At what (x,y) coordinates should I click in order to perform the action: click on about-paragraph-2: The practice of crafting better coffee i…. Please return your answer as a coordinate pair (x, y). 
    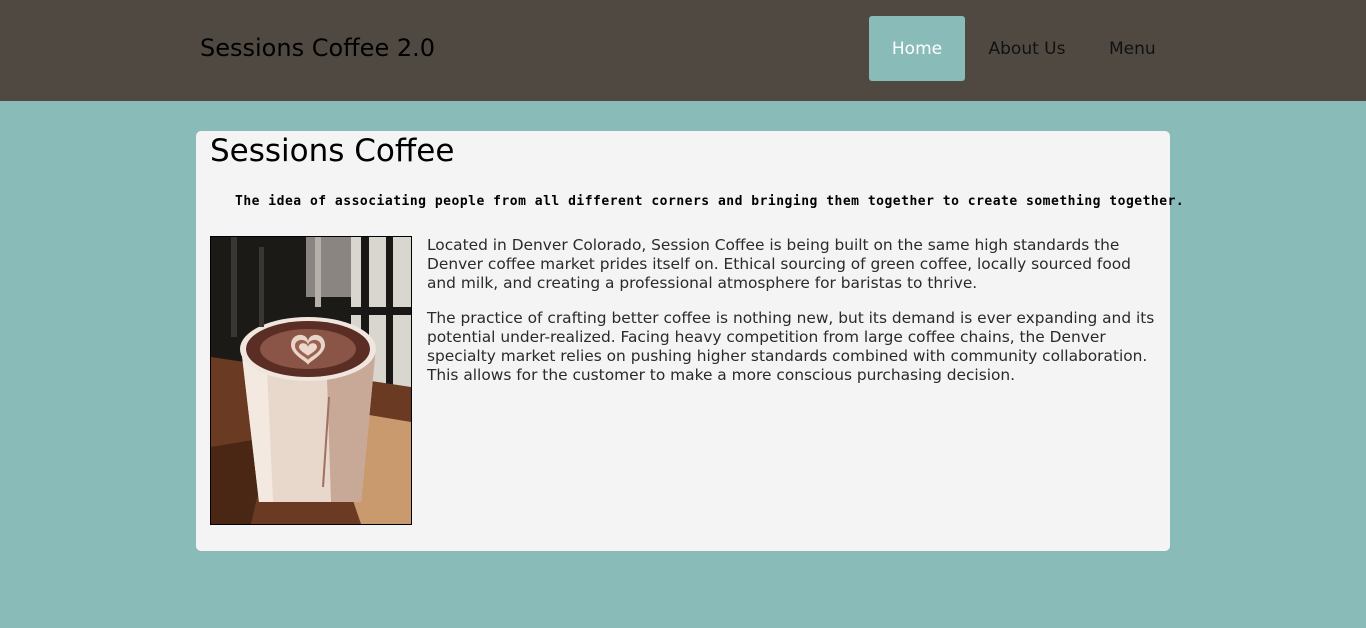
    Looking at the image, I should click on (791, 346).